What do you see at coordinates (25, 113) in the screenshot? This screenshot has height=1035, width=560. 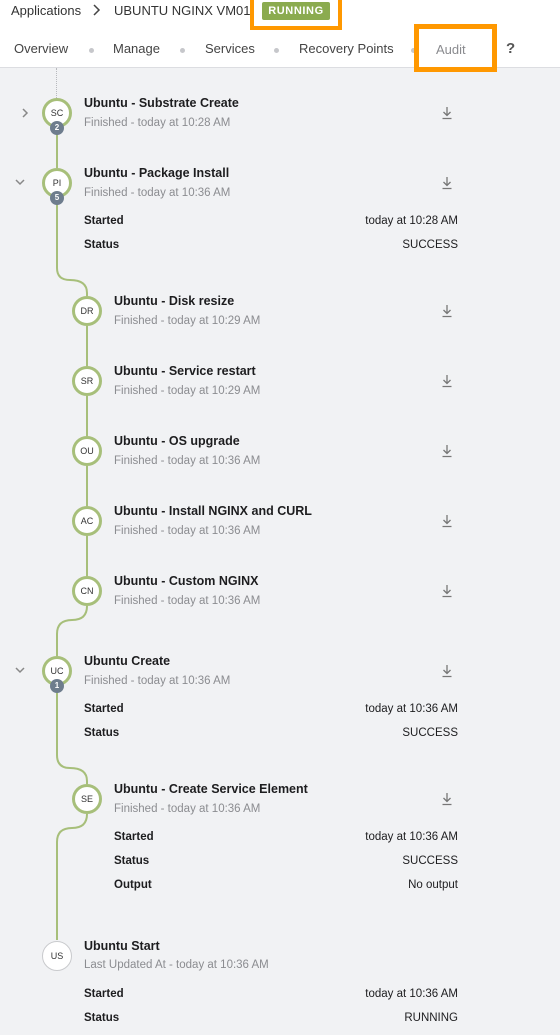 I see `chevron-right-icon` at bounding box center [25, 113].